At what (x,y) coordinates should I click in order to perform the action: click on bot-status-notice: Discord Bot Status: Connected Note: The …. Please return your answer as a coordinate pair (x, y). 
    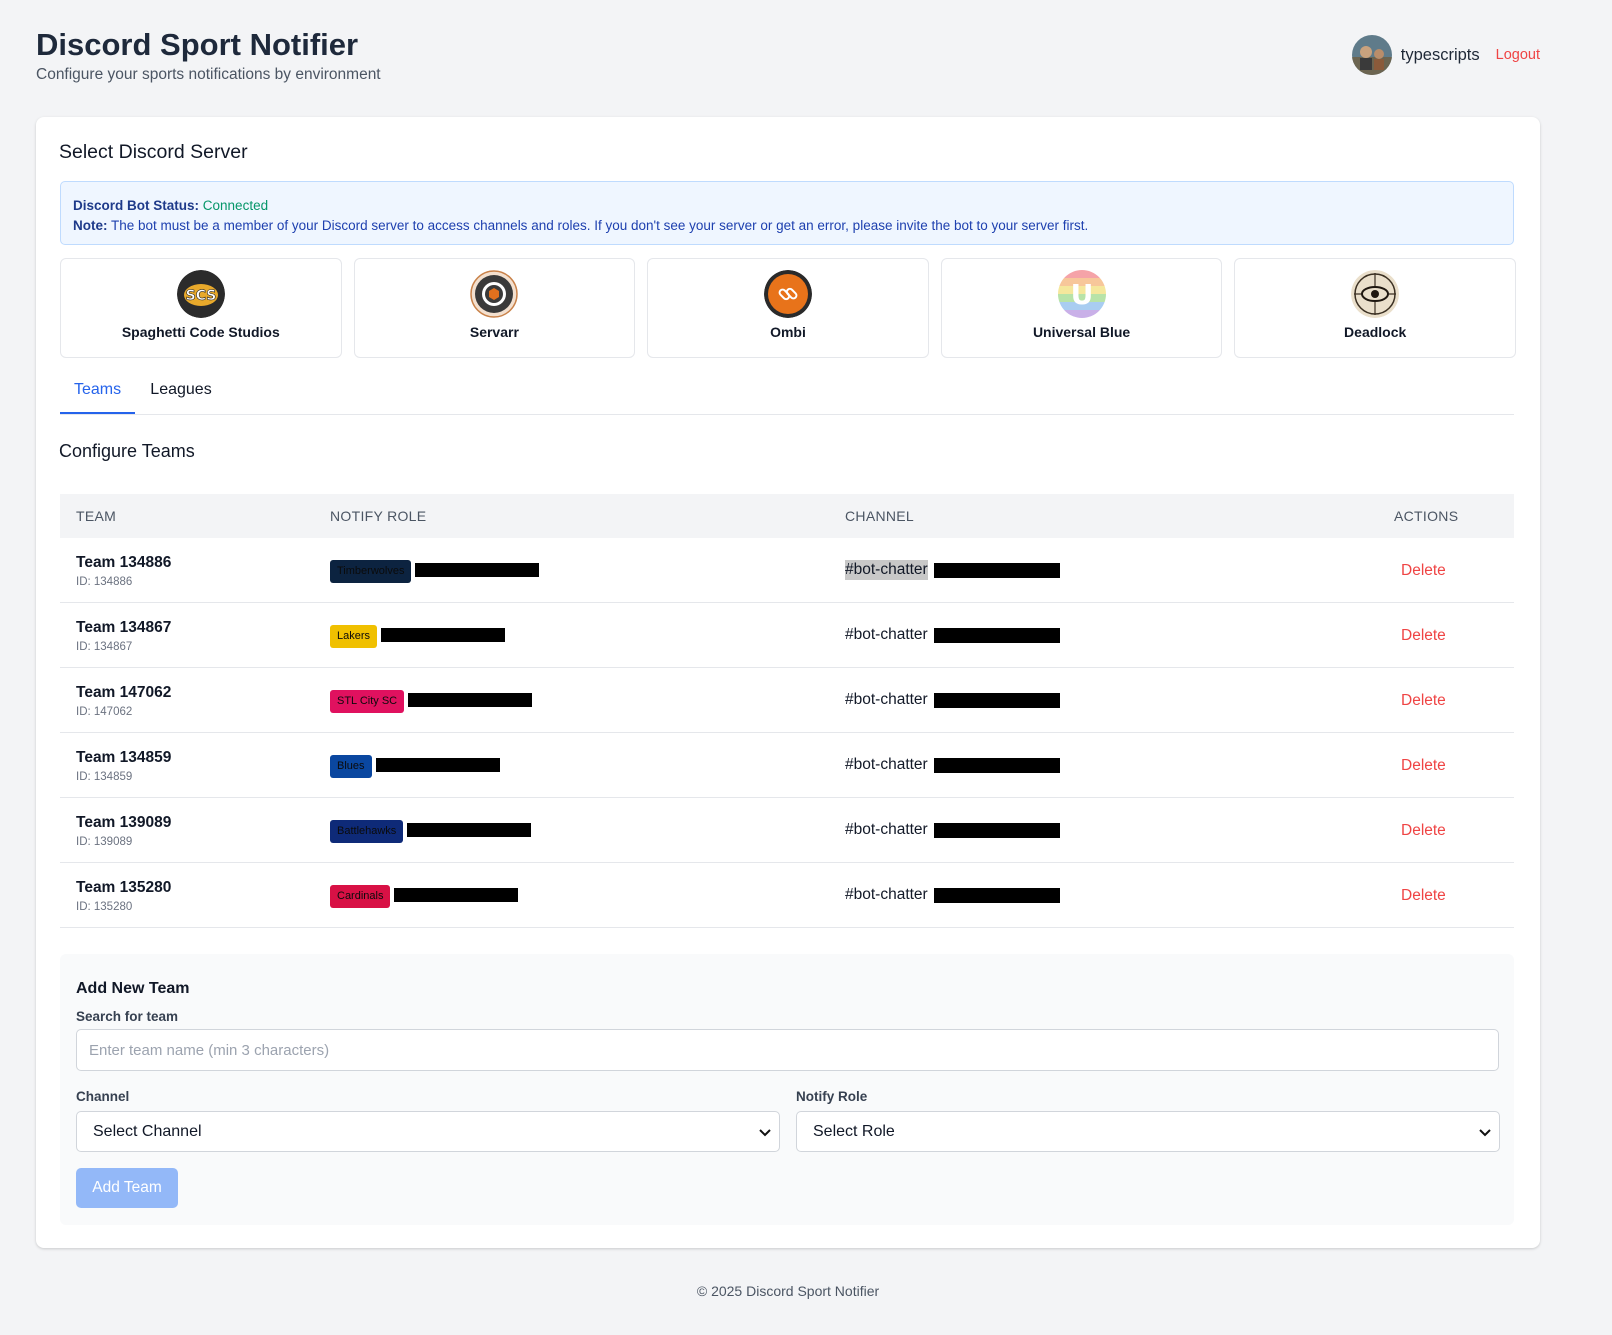
    Looking at the image, I should click on (787, 213).